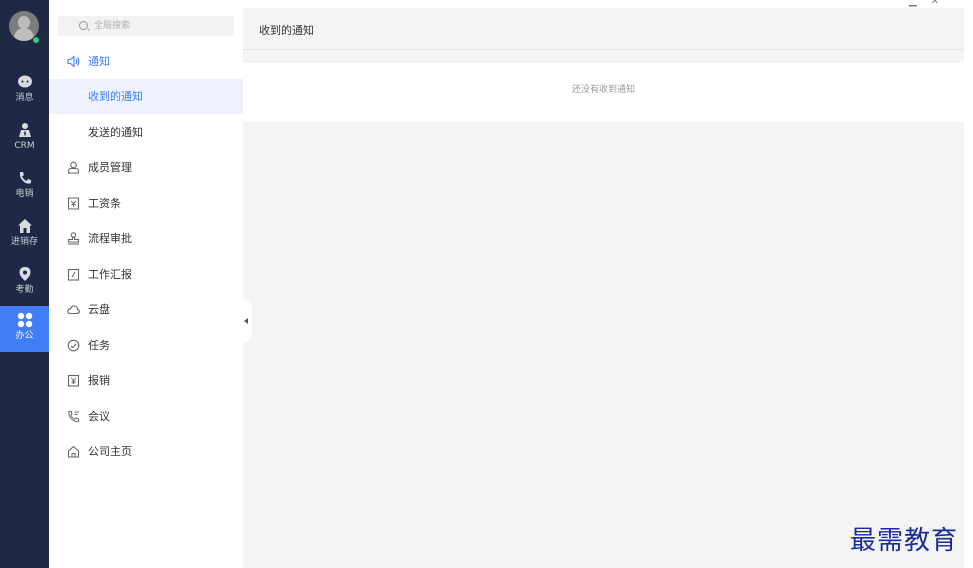  Describe the element at coordinates (146, 61) in the screenshot. I see `menu-item-notice: 通知` at that location.